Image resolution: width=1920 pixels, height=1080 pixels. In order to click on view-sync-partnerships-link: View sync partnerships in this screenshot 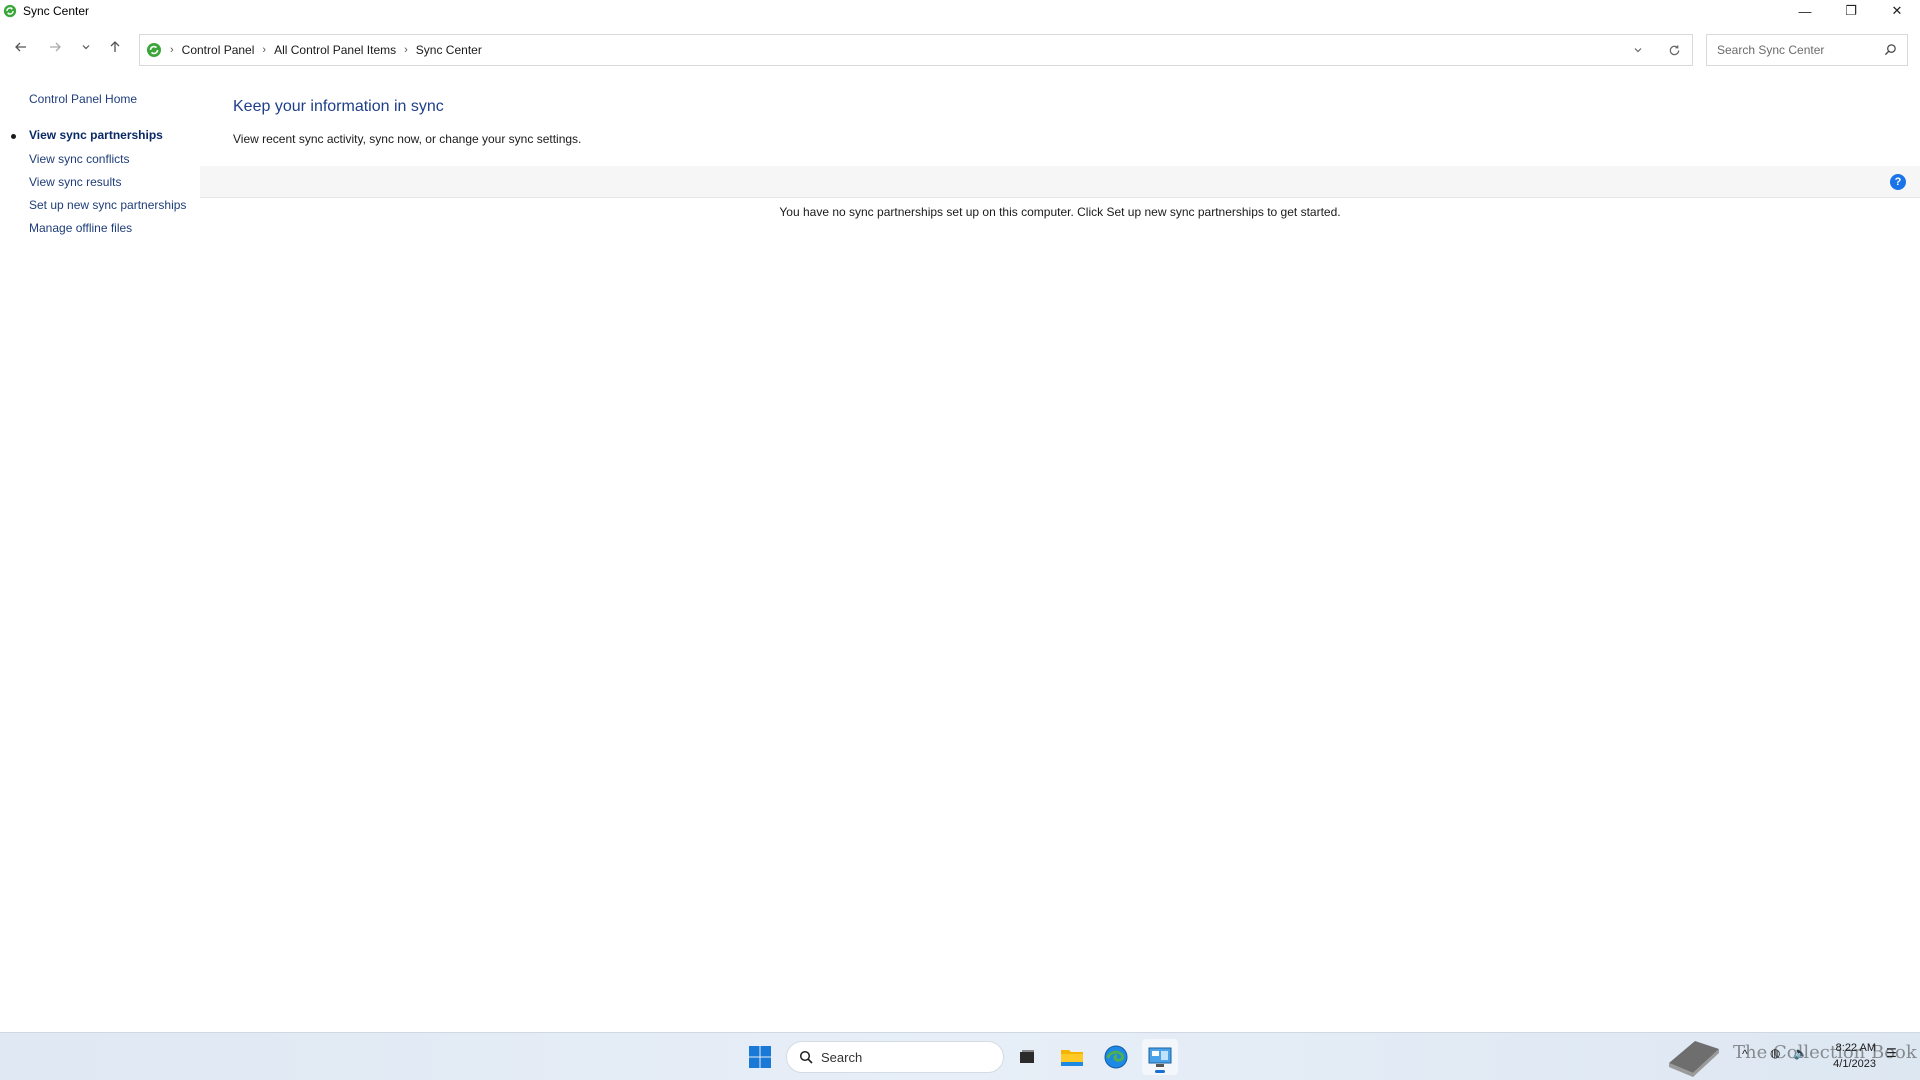, I will do `click(96, 135)`.